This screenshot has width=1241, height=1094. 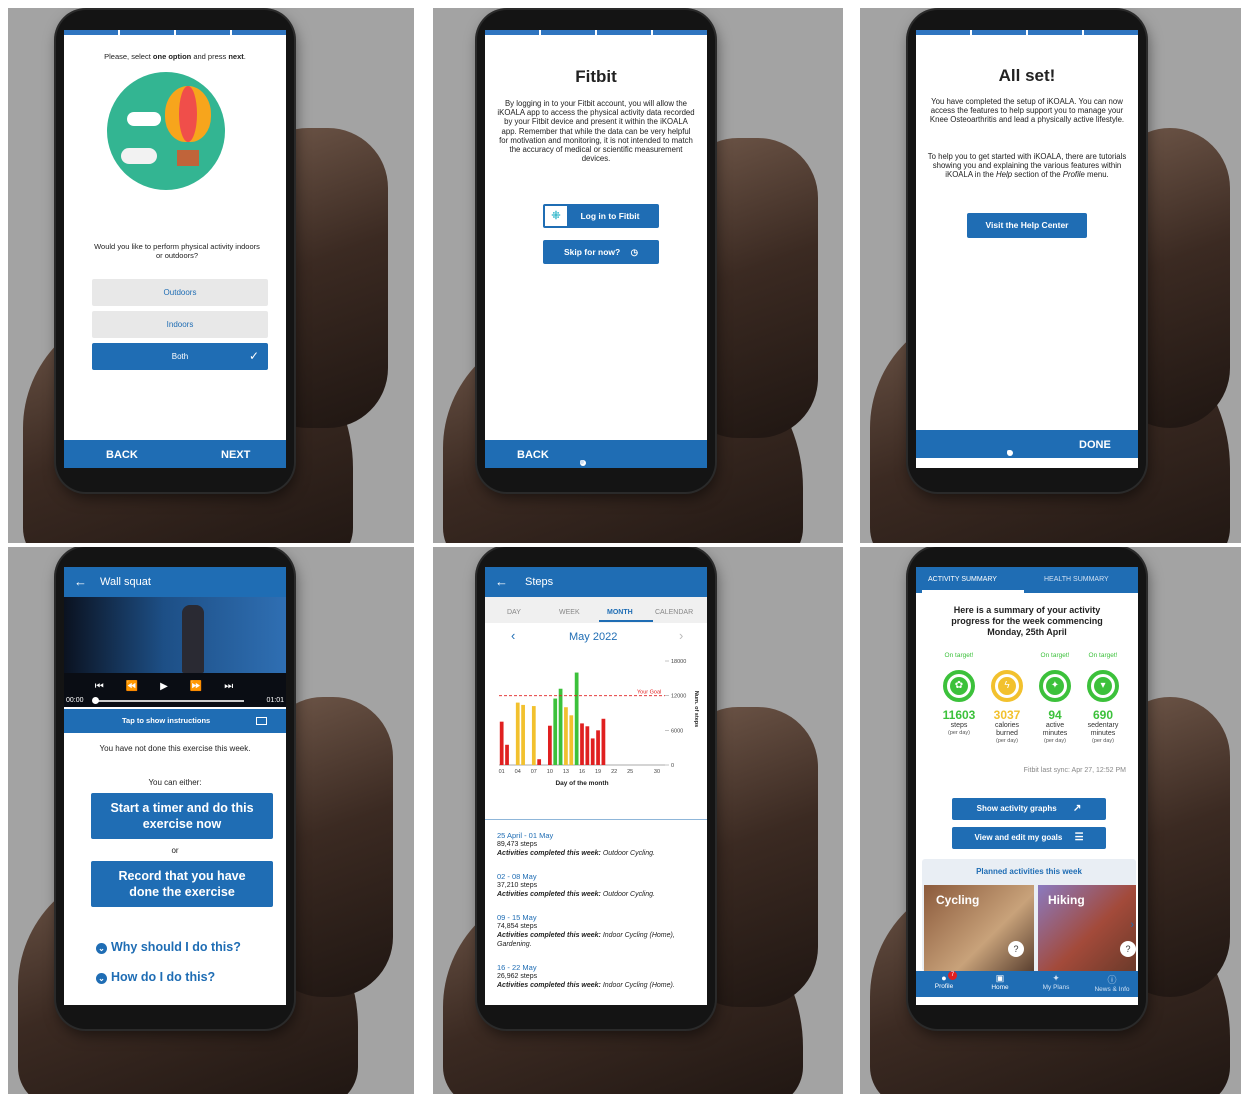 What do you see at coordinates (517, 844) in the screenshot?
I see `week-steps: 89,473 steps` at bounding box center [517, 844].